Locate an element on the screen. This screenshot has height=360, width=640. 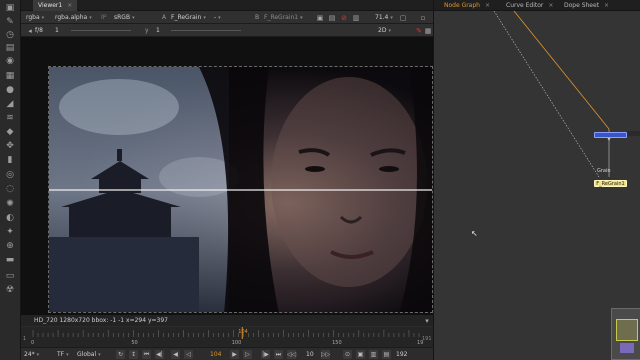
draw-icon: ✎ is located at coordinates (10, 22).